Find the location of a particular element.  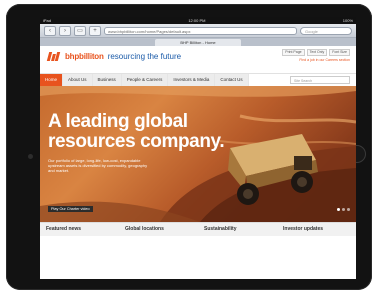

hero-title: A leading global resources company. is located at coordinates (136, 131).